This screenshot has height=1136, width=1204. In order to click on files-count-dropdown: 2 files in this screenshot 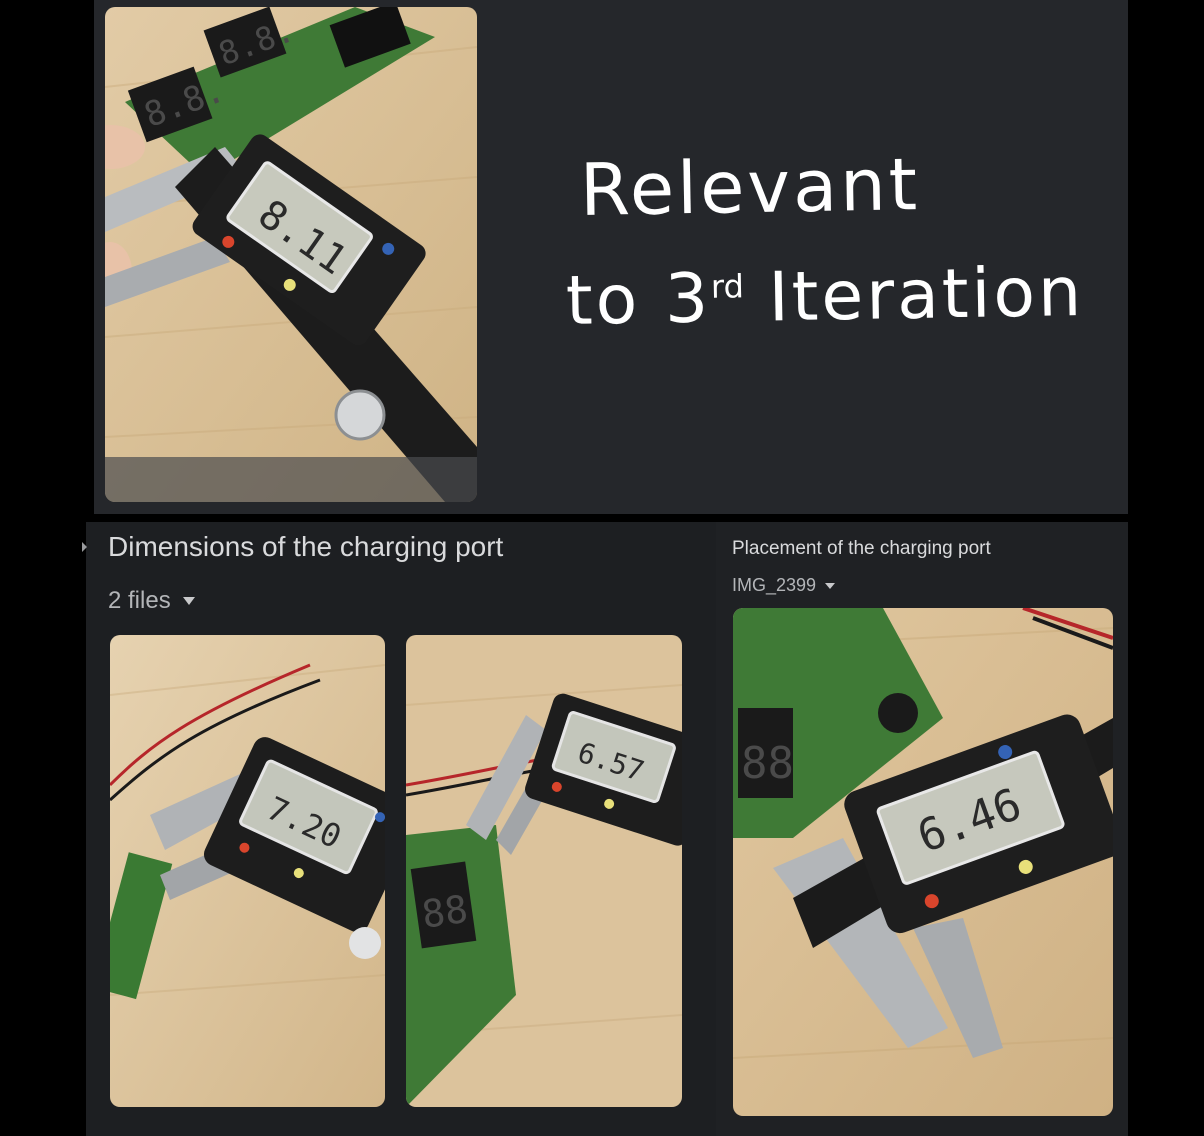, I will do `click(151, 601)`.